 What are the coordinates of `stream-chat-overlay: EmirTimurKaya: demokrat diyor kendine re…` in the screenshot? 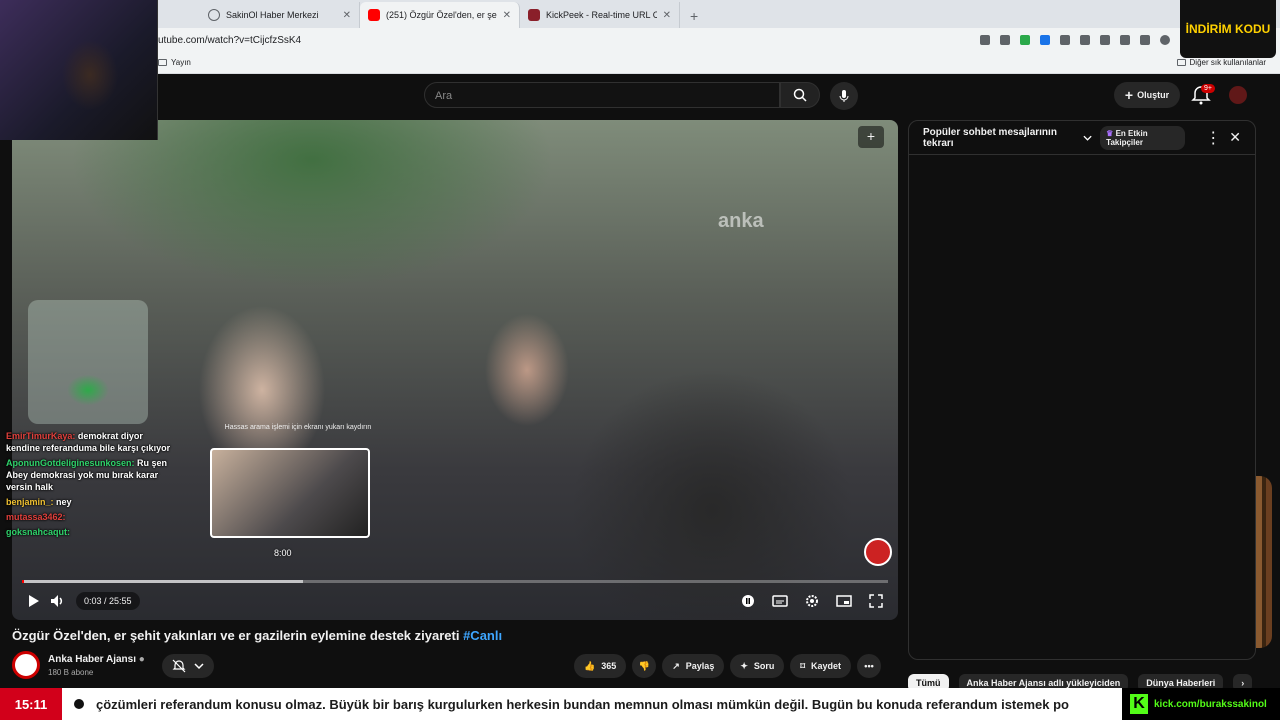 It's located at (90, 485).